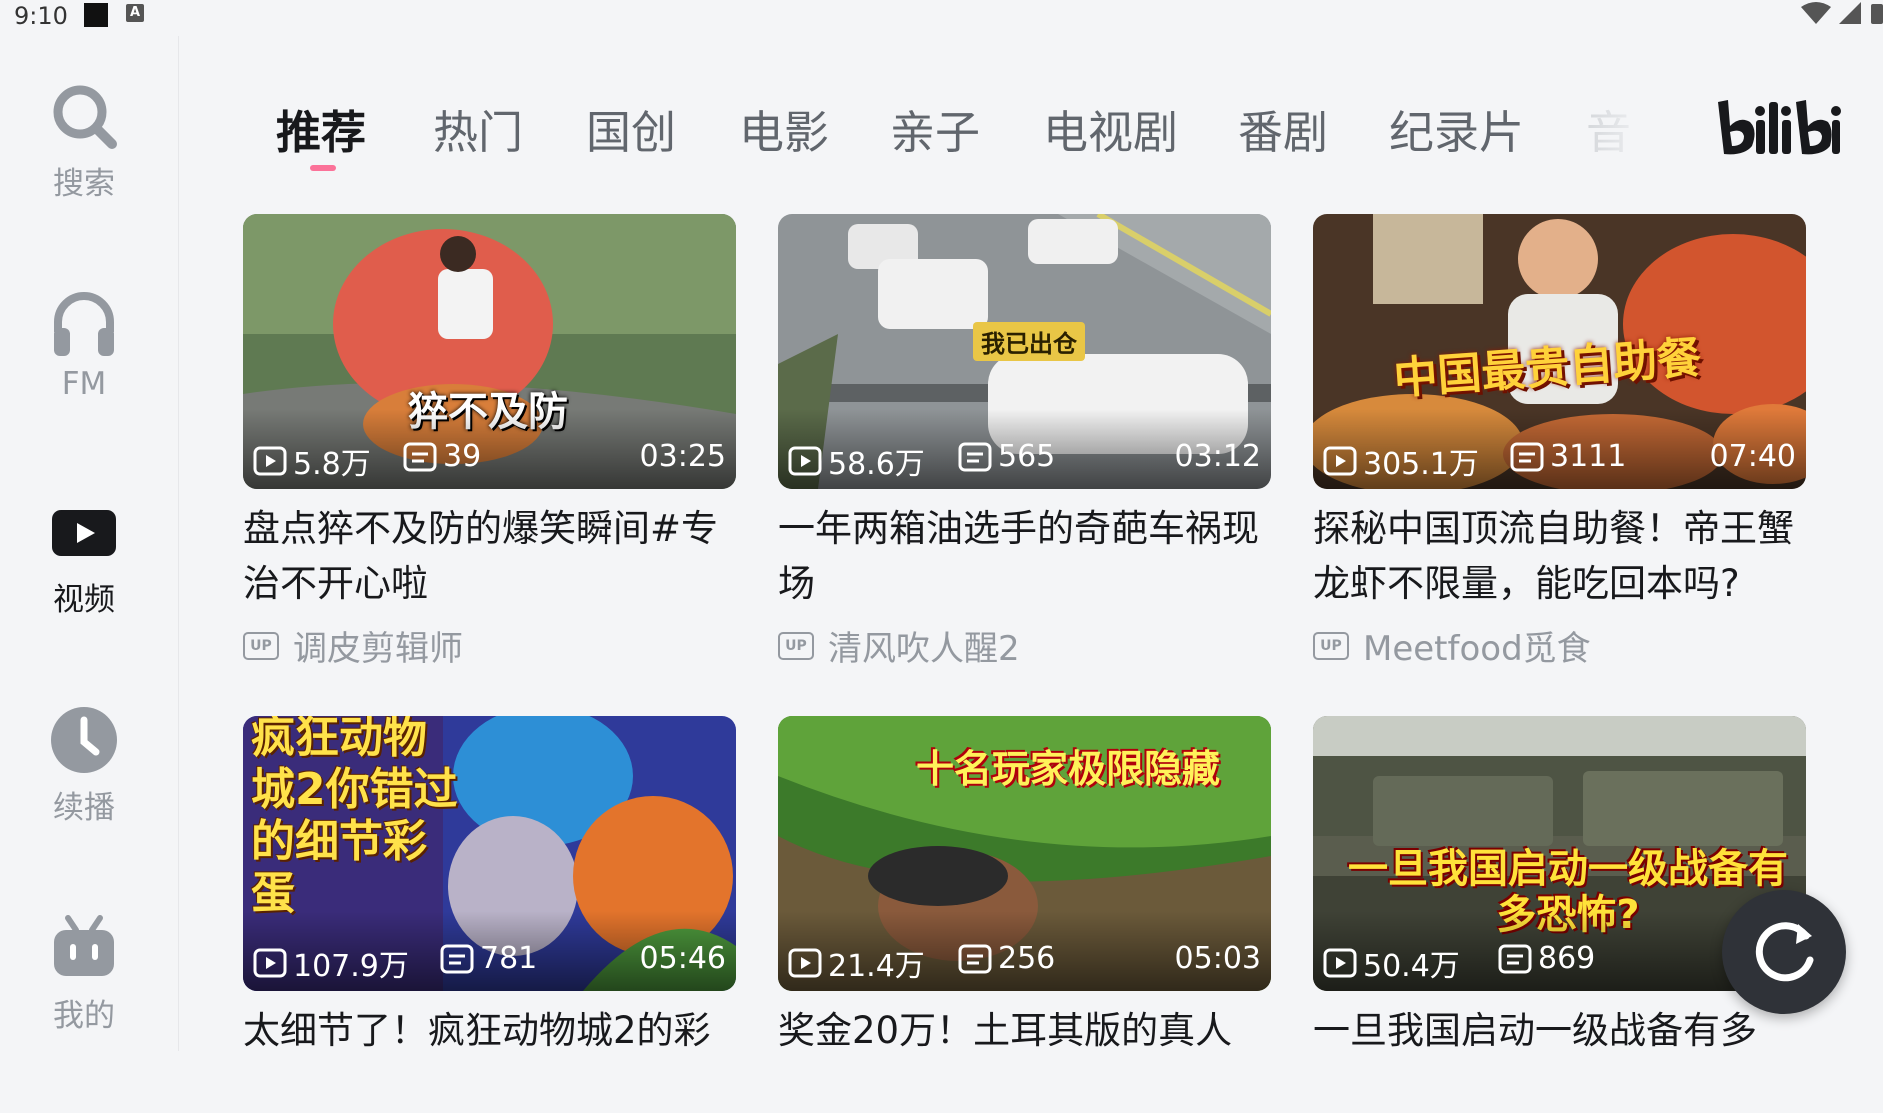  I want to click on video-title: 探秘中国顶流自助餐！帝王蟹龙虾不限量，能吃回本吗?, so click(1559, 556).